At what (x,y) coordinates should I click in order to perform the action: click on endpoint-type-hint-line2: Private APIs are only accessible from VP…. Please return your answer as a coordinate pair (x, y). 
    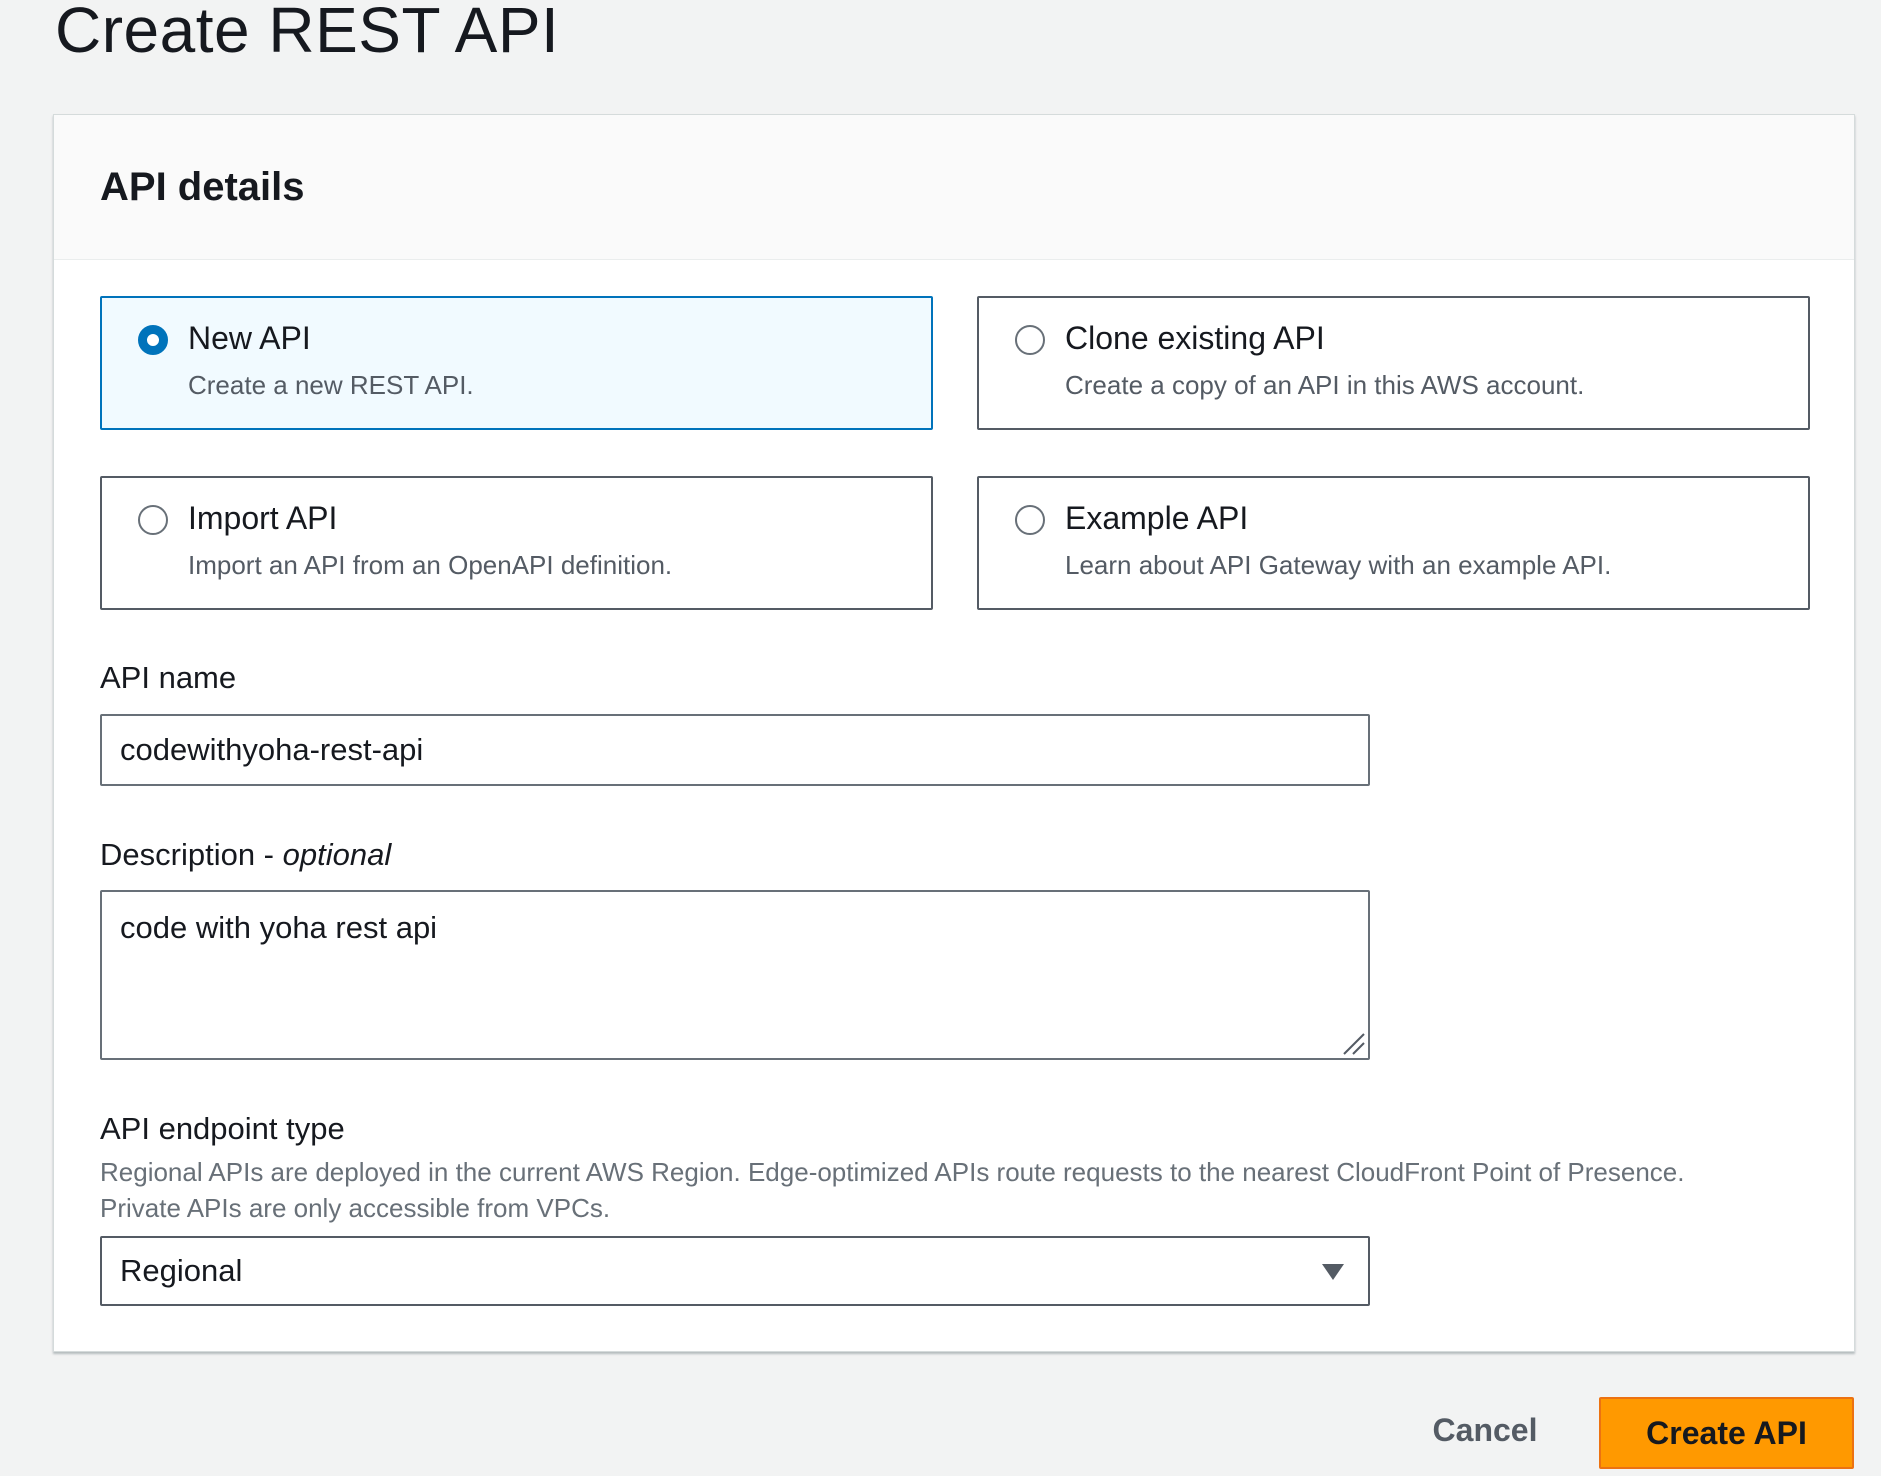
    Looking at the image, I should click on (355, 1208).